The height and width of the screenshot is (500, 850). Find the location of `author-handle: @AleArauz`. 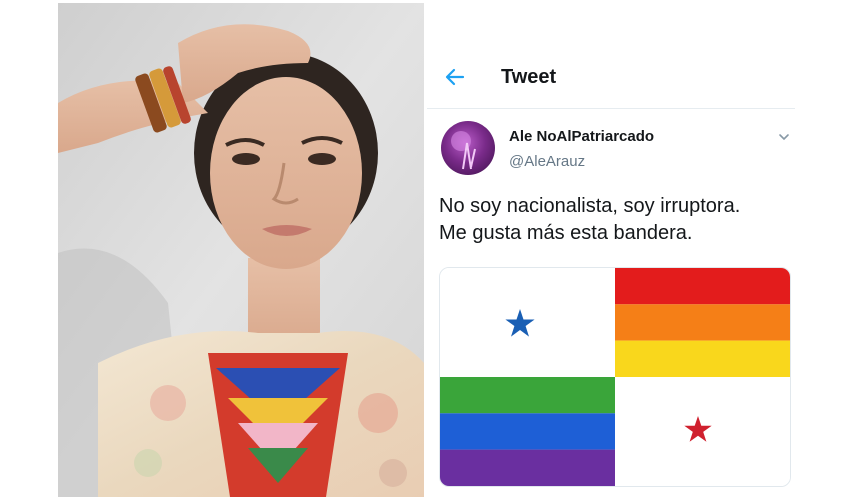

author-handle: @AleArauz is located at coordinates (547, 161).